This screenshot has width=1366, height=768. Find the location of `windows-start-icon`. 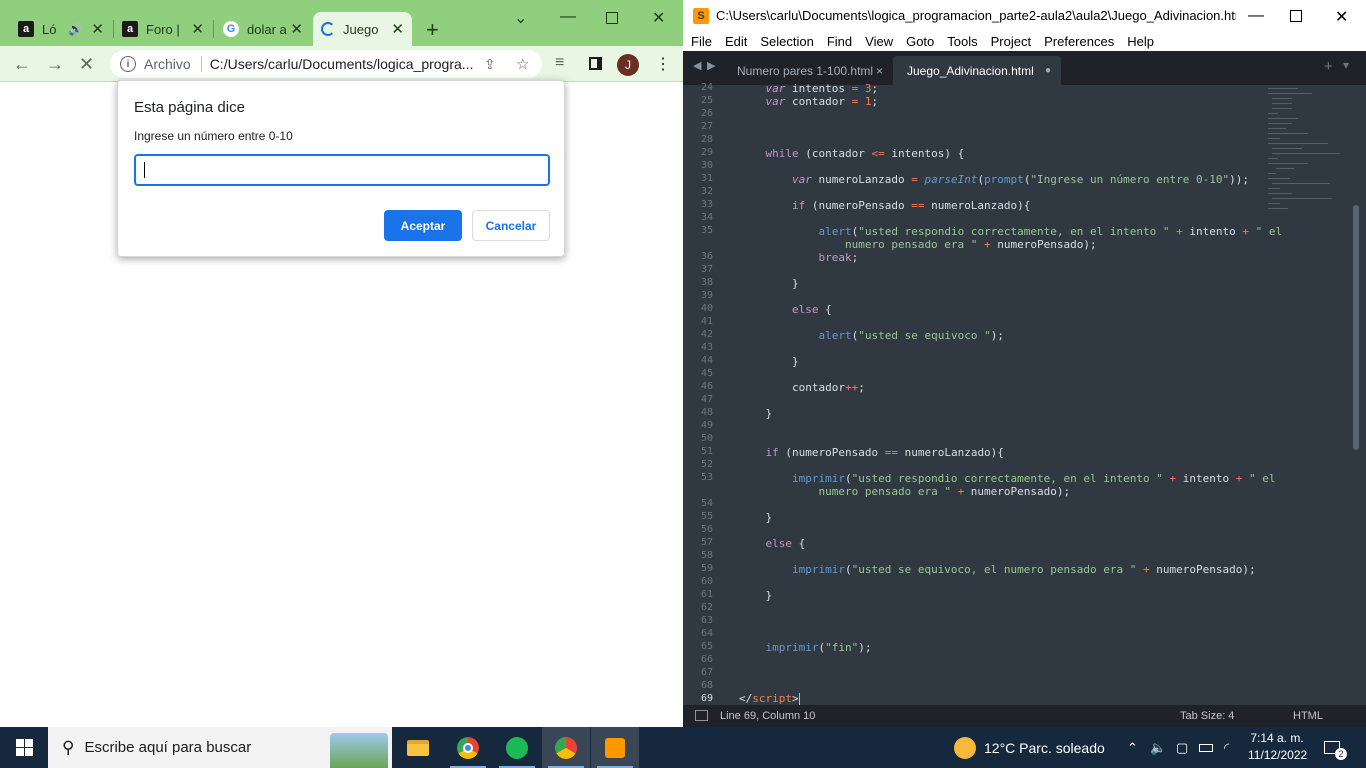

windows-start-icon is located at coordinates (24, 747).